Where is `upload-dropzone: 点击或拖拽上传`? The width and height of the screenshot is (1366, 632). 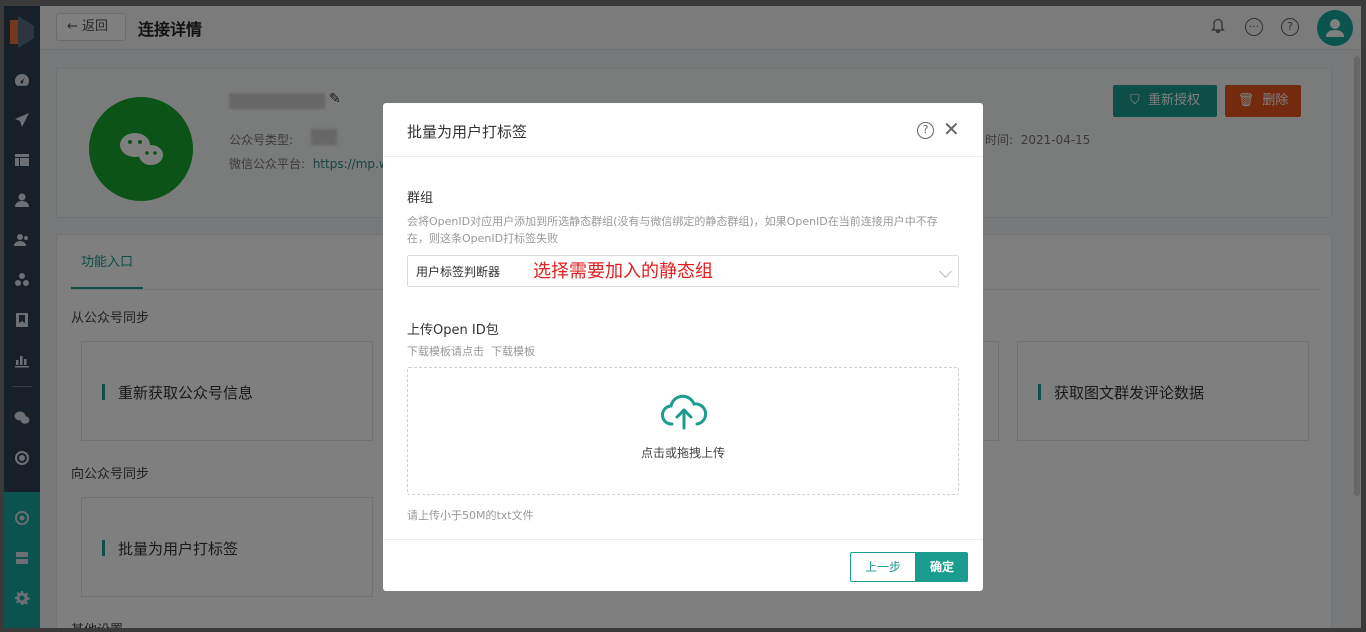
upload-dropzone: 点击或拖拽上传 is located at coordinates (683, 431).